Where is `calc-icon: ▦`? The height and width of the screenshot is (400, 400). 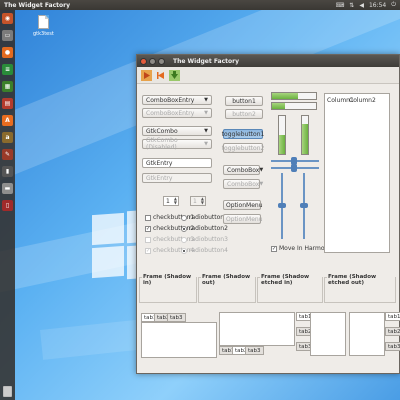
calc-icon: ▦ is located at coordinates (7, 86).